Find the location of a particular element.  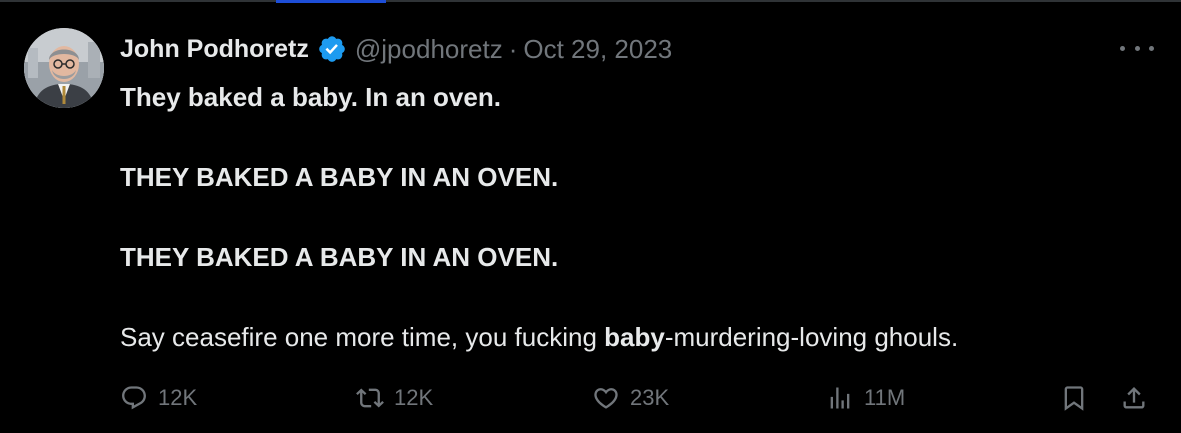

tweet-date: Oct 29, 2023 is located at coordinates (597, 49).